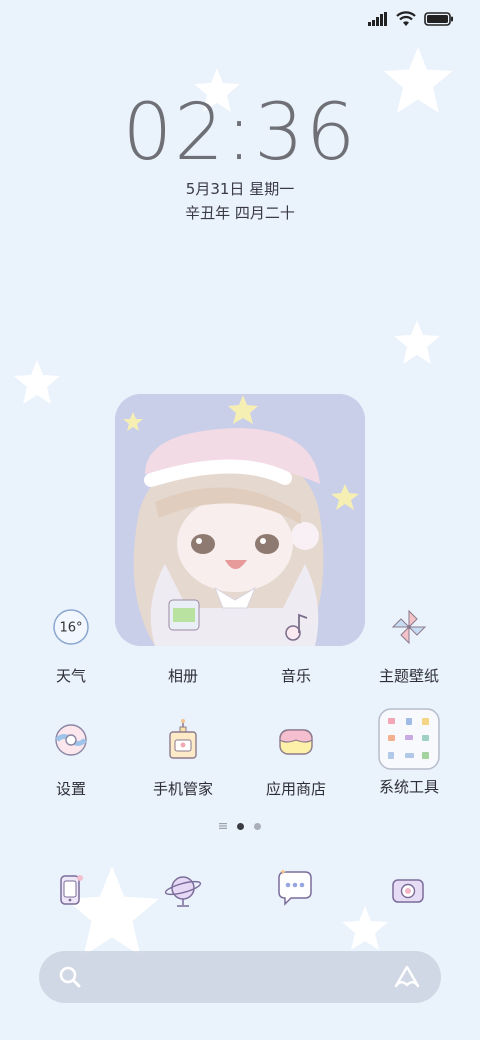 Image resolution: width=480 pixels, height=1040 pixels. I want to click on camera-icon, so click(408, 890).